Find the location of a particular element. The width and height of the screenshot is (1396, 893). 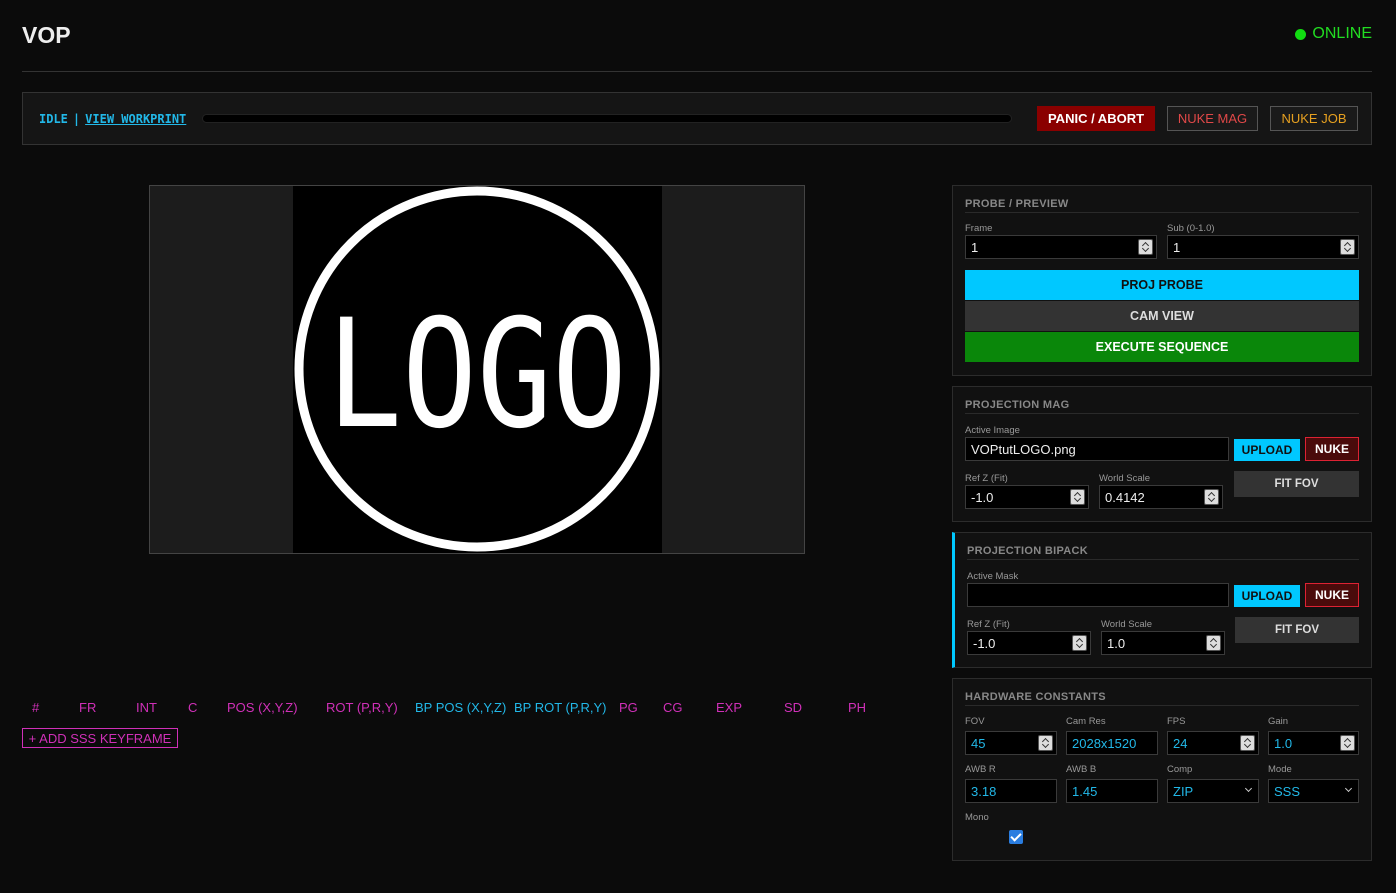

active-image-value: VOPtutLOGO.png is located at coordinates (1023, 449).